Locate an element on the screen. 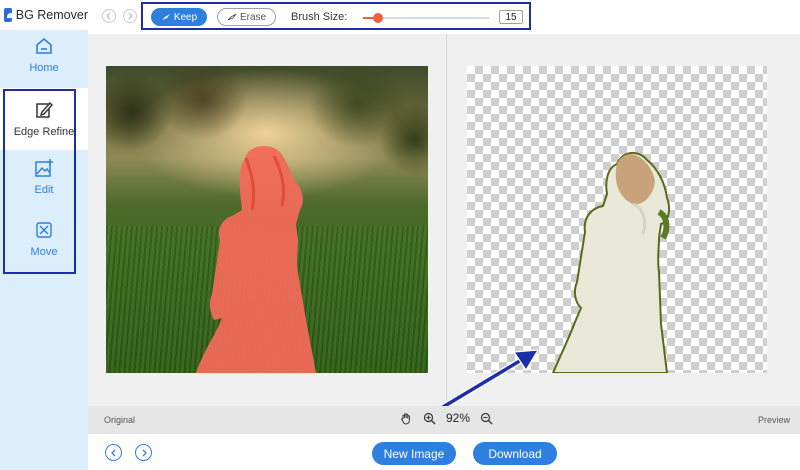 Image resolution: width=800 pixels, height=470 pixels. keep-mask-figure is located at coordinates (261, 258).